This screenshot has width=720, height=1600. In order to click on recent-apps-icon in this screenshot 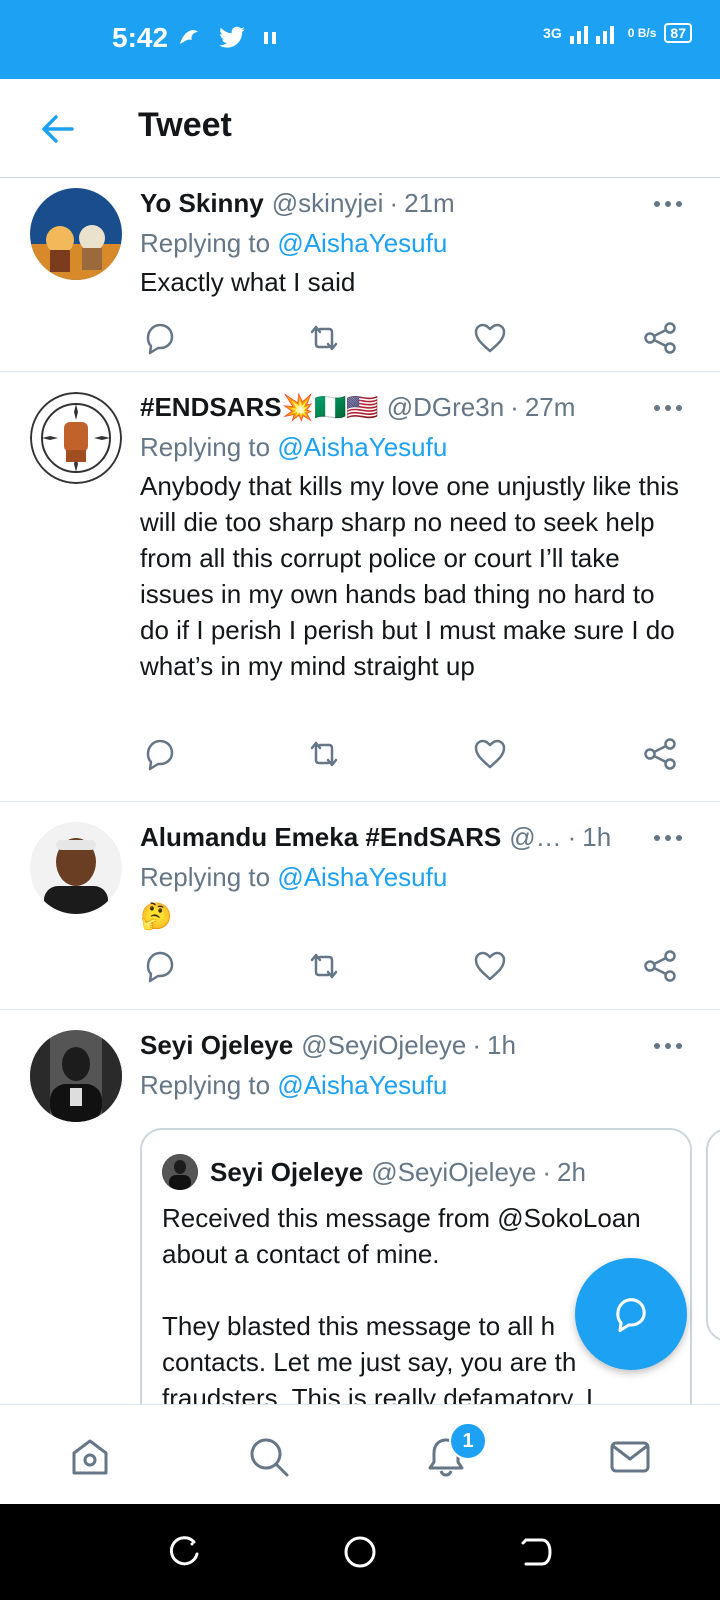, I will do `click(184, 1552)`.